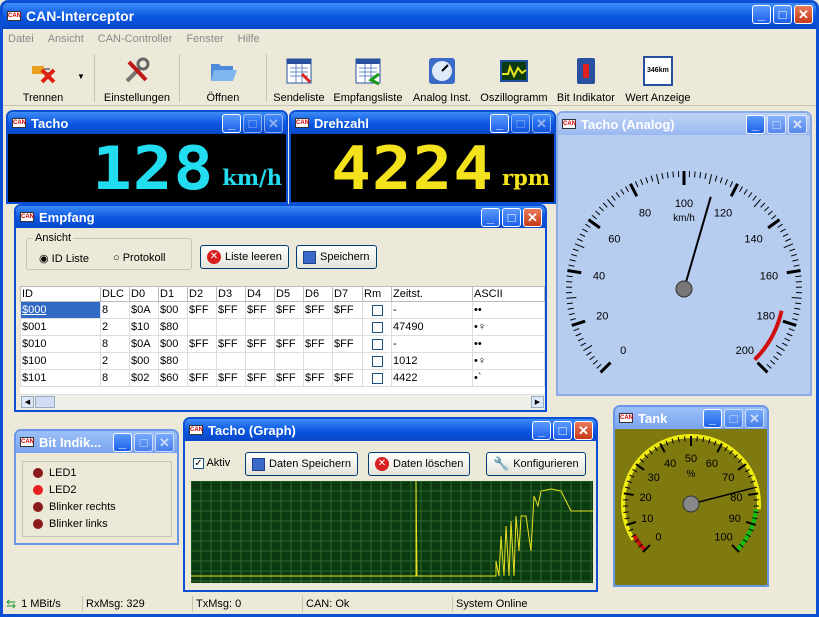 Image resolution: width=819 pixels, height=617 pixels. What do you see at coordinates (390, 430) in the screenshot?
I see `tacho-graph-title-bar: CAN Tacho (Graph) _ □ ✕` at bounding box center [390, 430].